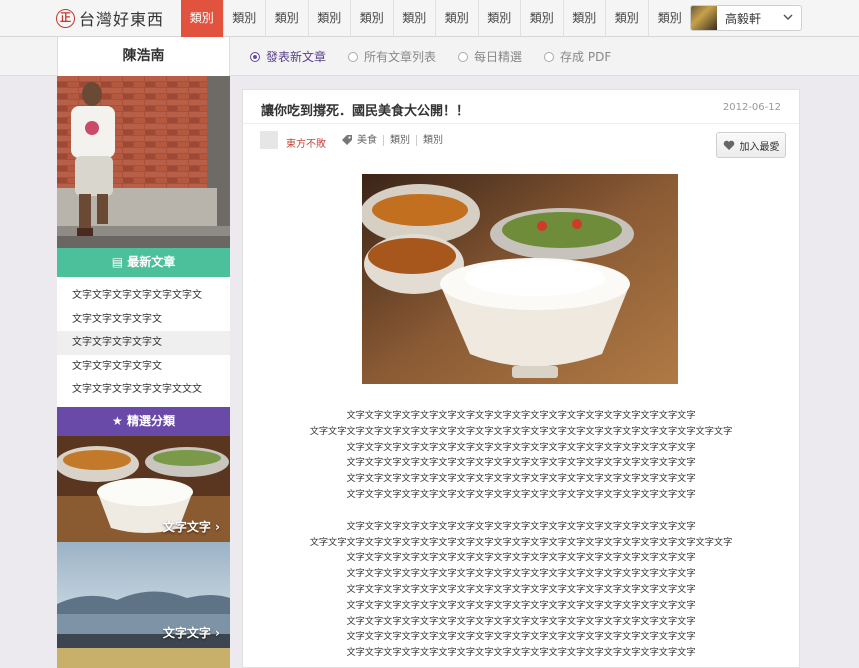 Image resolution: width=859 pixels, height=668 pixels. I want to click on article-tags: 美食 類別 類別, so click(395, 140).